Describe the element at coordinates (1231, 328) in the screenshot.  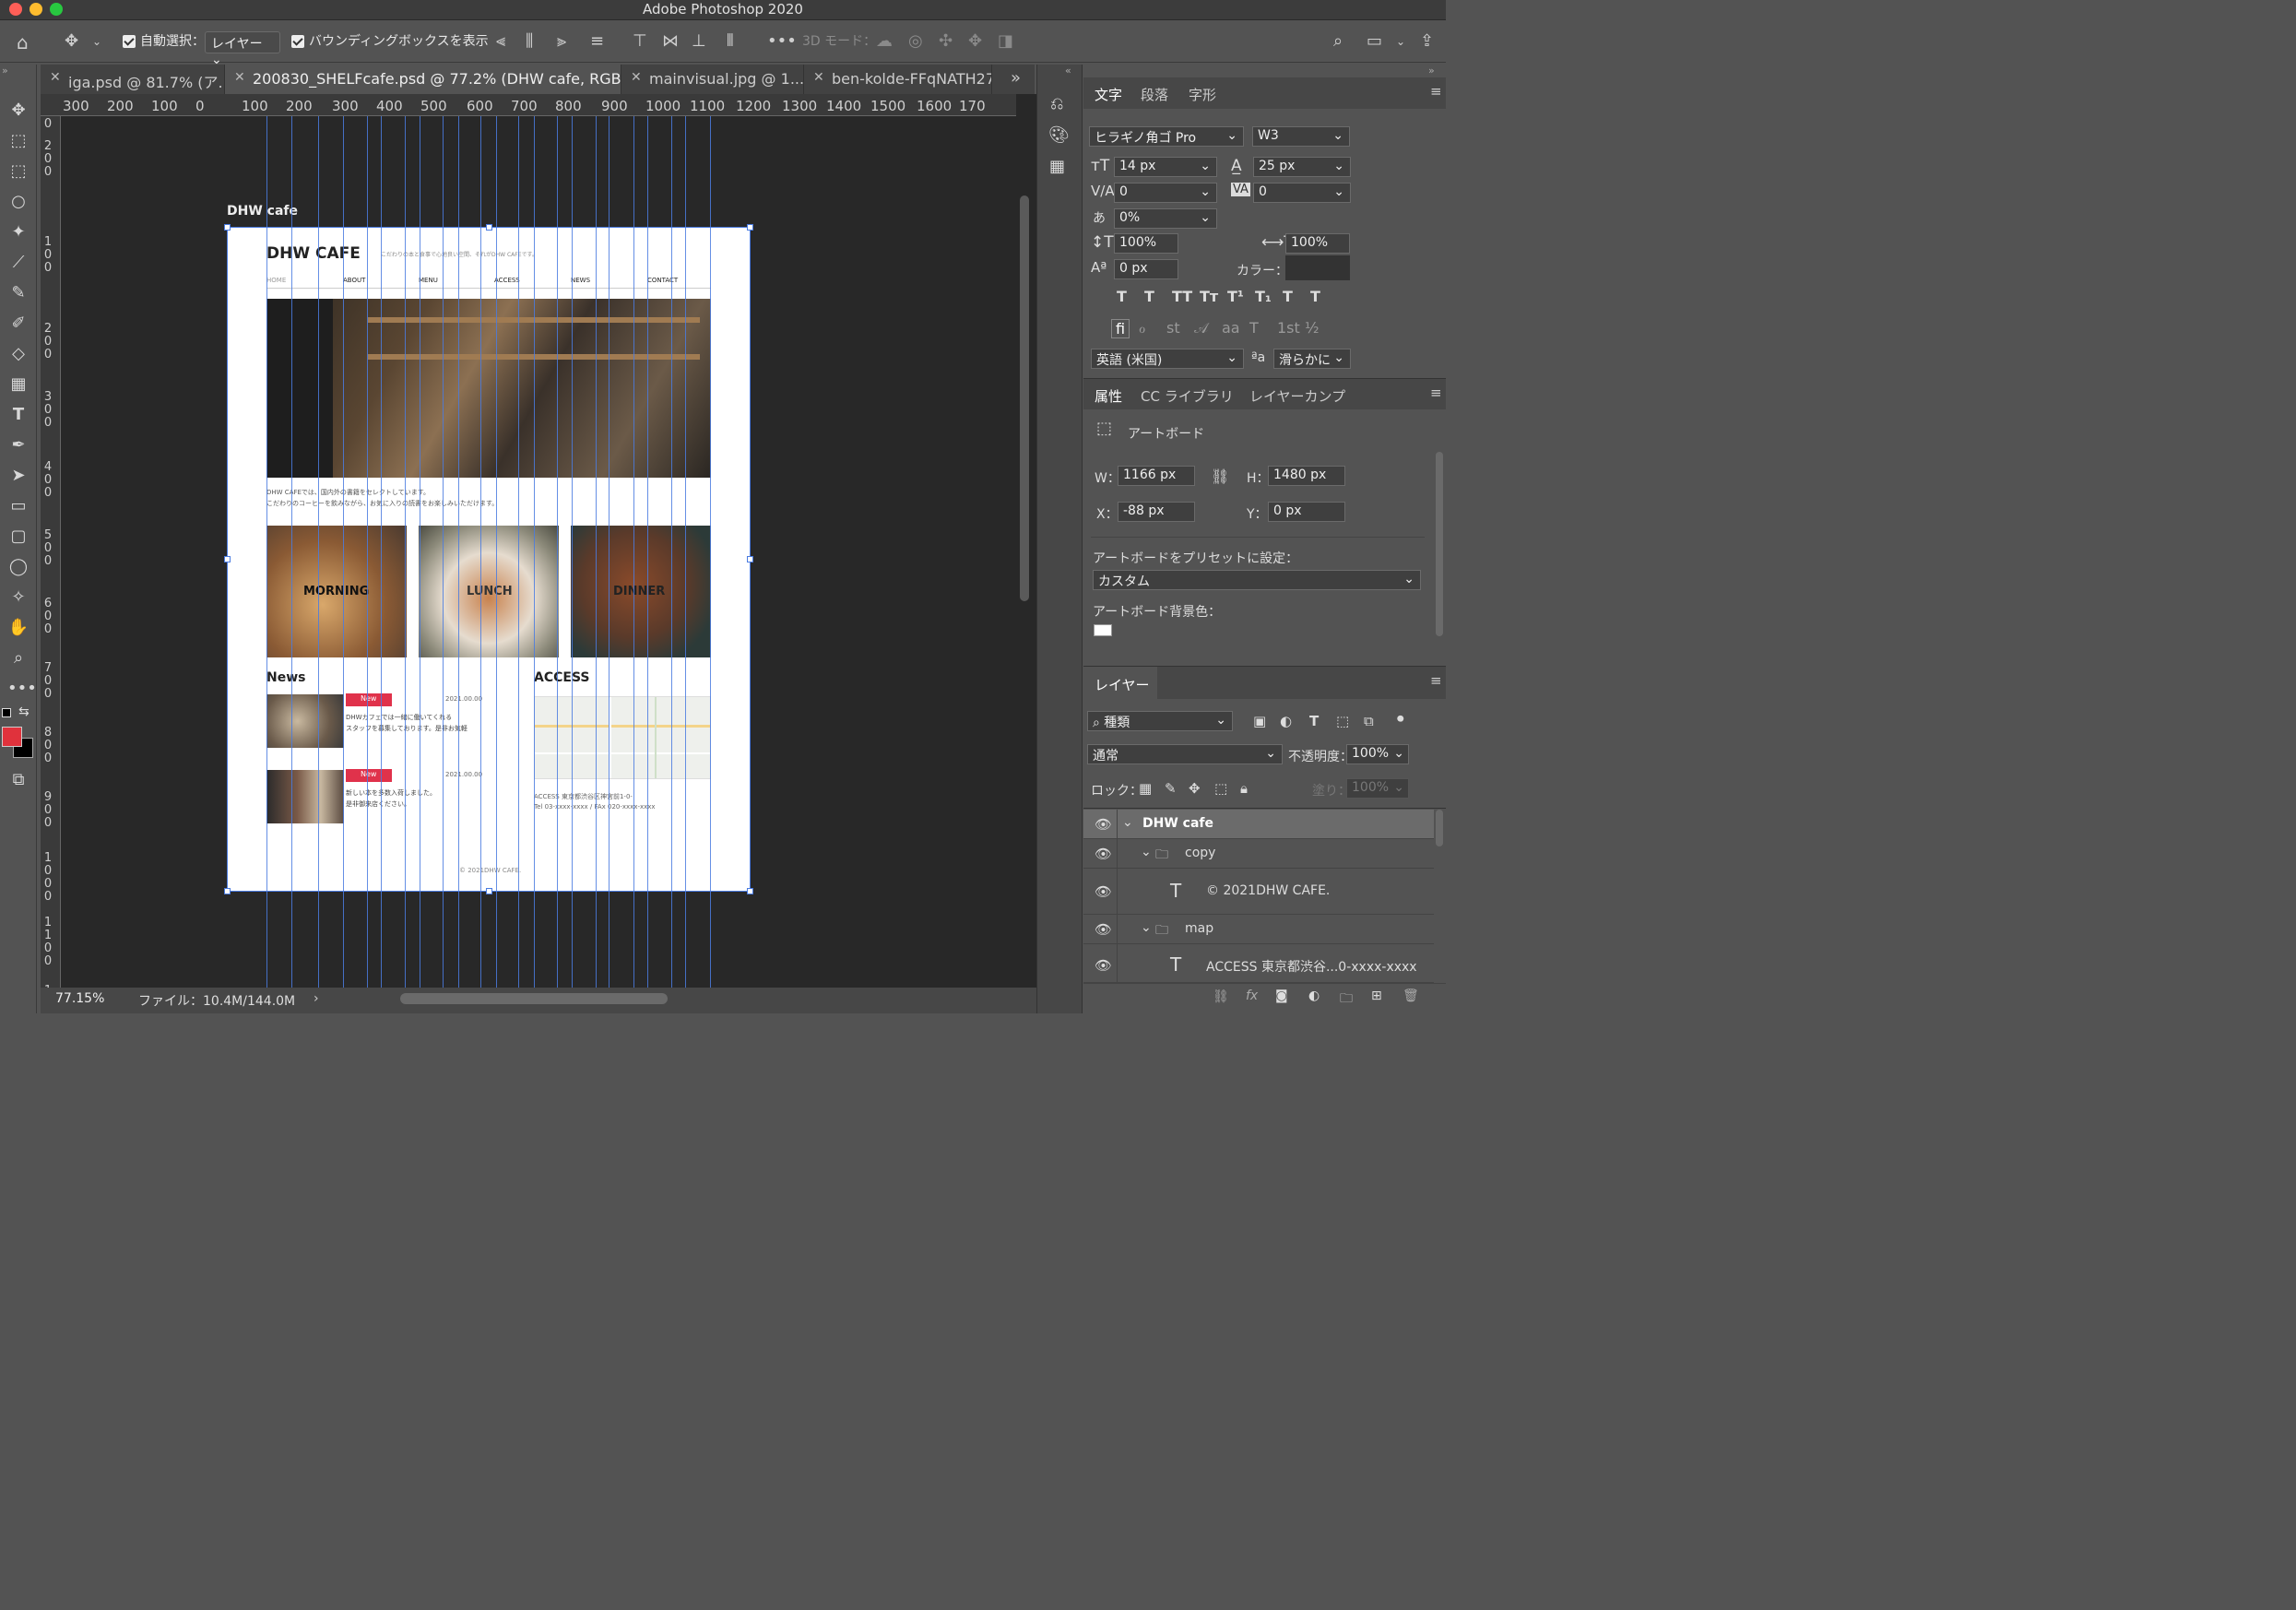
I see `opentype-feature-button: aa` at that location.